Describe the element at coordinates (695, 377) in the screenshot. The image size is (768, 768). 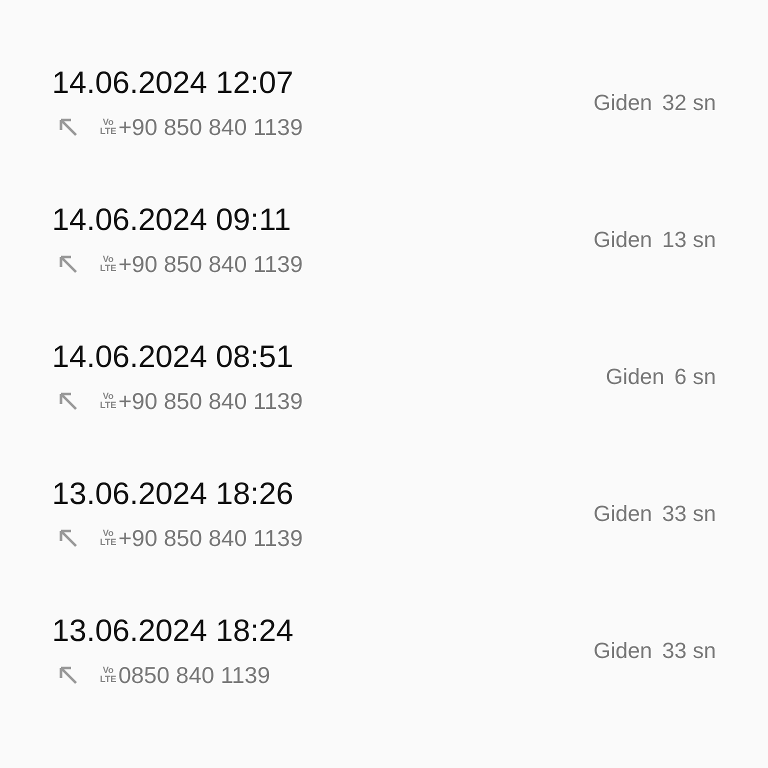
I see `call-duration: 6 sn` at that location.